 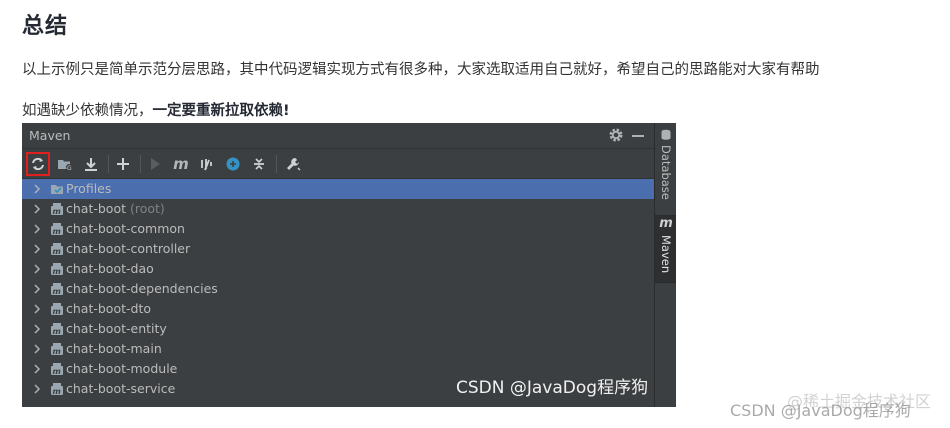 I want to click on tree-item-label: chat-boot-dao, so click(x=110, y=268).